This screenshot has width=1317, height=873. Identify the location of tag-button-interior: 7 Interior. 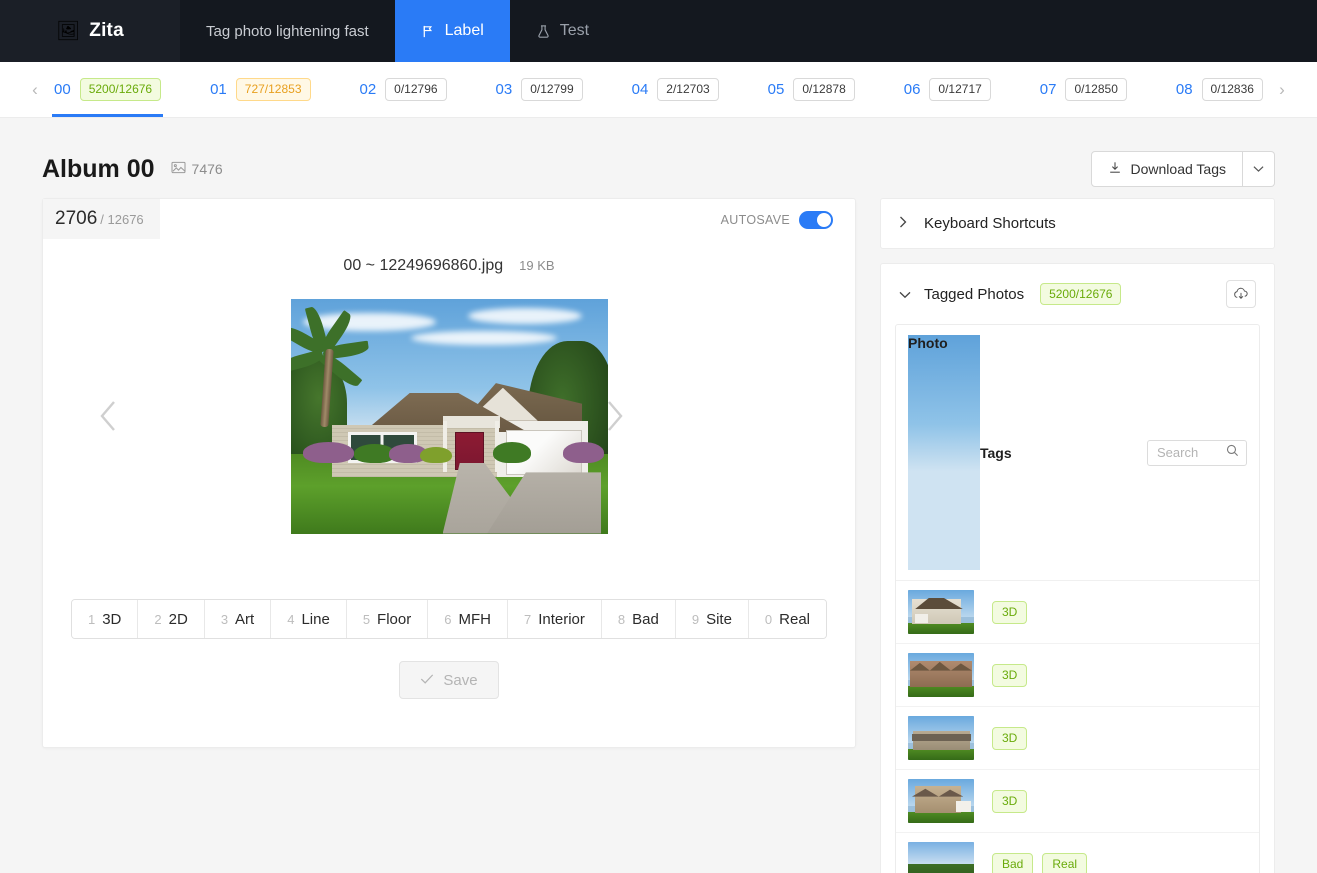
(554, 619).